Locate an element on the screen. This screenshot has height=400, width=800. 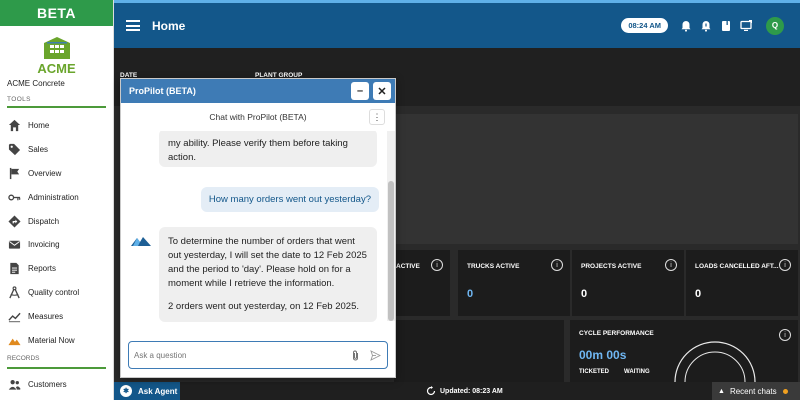
alert-bell-icon is located at coordinates (706, 26).